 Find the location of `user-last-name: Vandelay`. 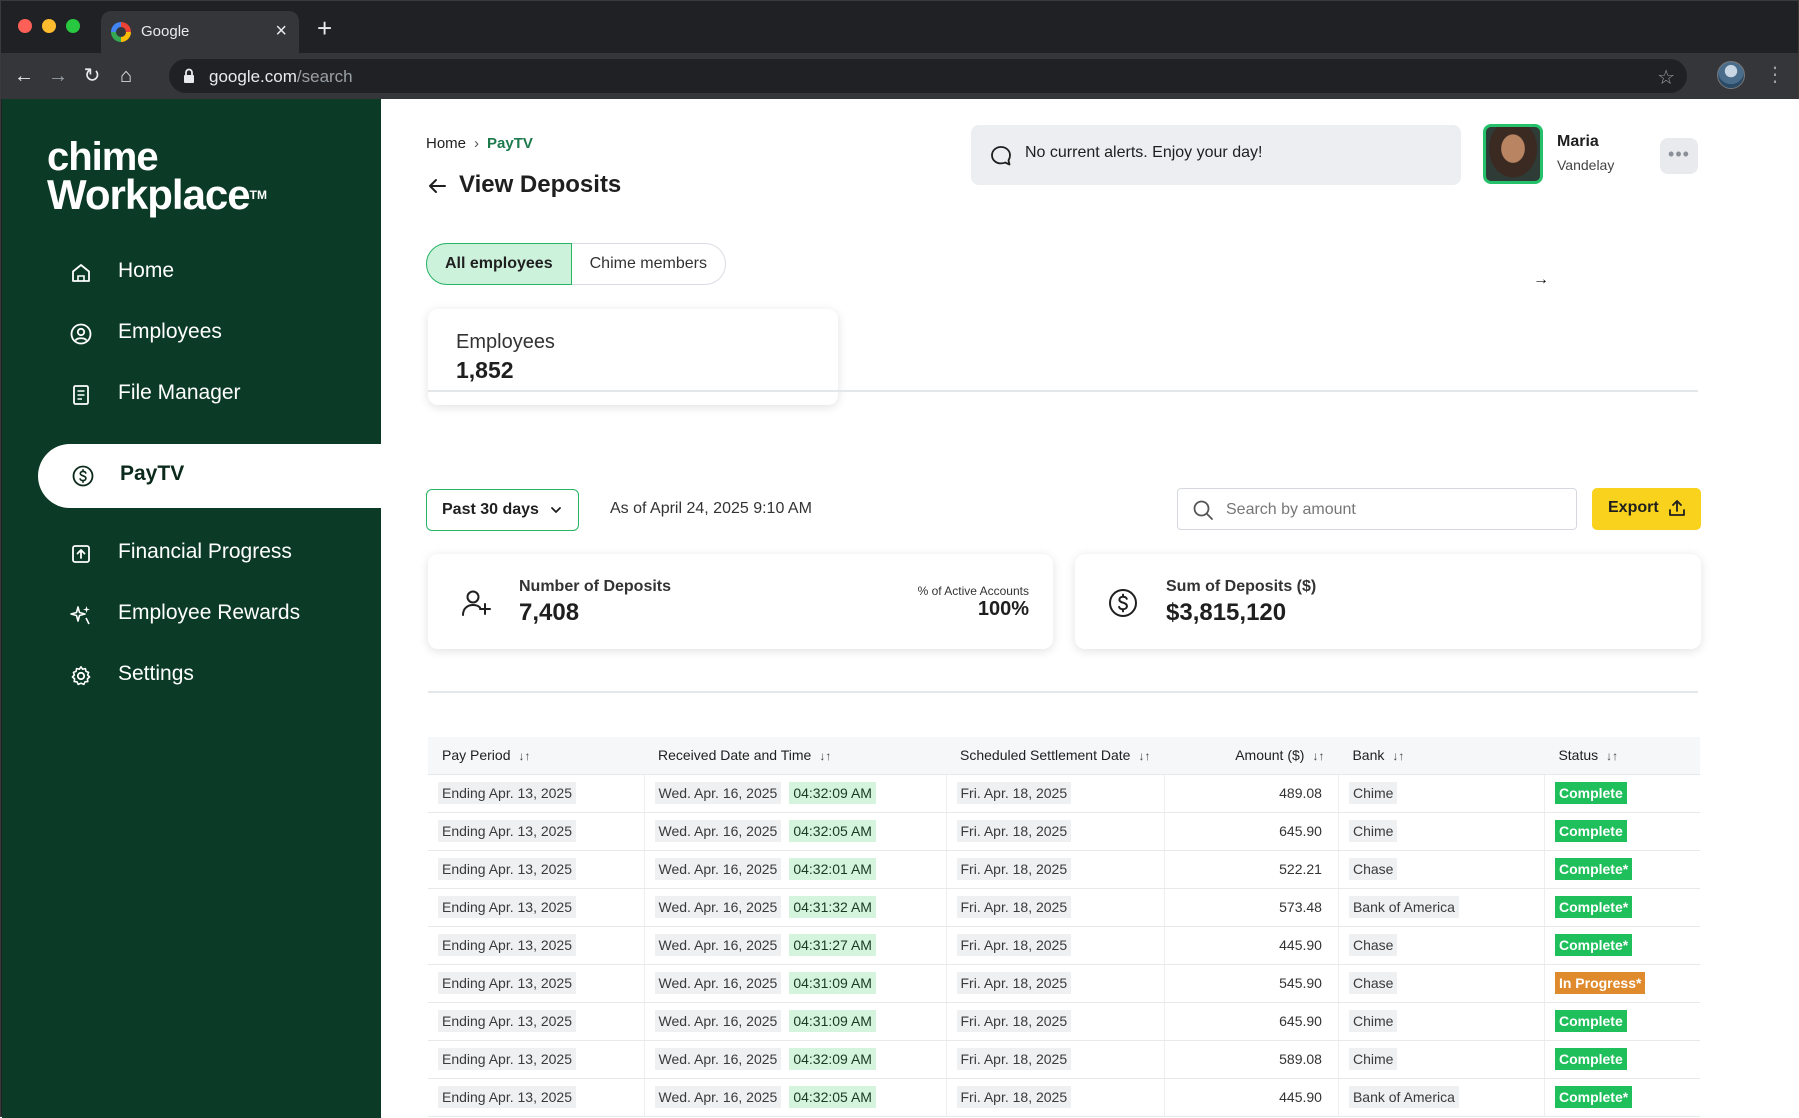

user-last-name: Vandelay is located at coordinates (1586, 165).